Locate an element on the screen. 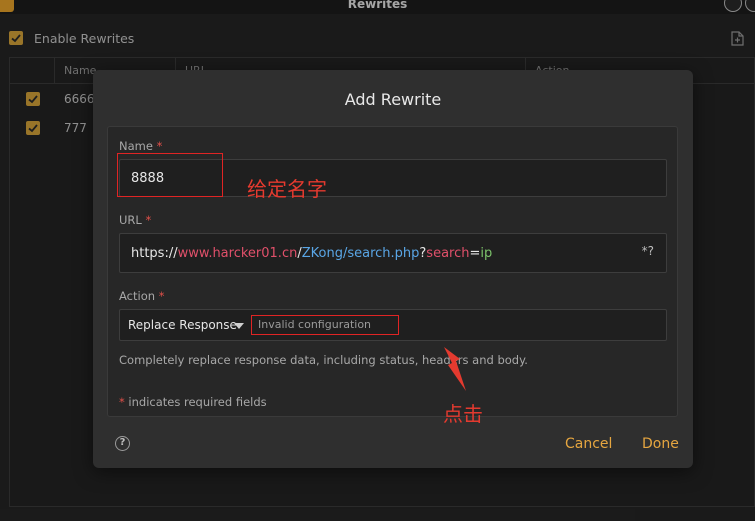 The height and width of the screenshot is (521, 755). annotation-box-name is located at coordinates (170, 175).